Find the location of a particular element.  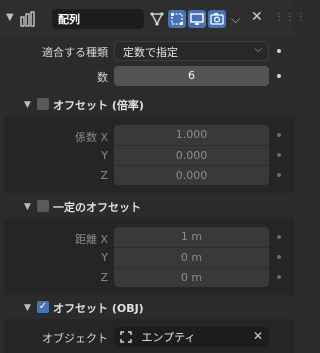

realtime-icon is located at coordinates (197, 19).